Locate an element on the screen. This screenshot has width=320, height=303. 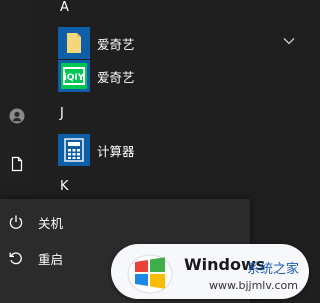
restart-icon is located at coordinates (15, 258).